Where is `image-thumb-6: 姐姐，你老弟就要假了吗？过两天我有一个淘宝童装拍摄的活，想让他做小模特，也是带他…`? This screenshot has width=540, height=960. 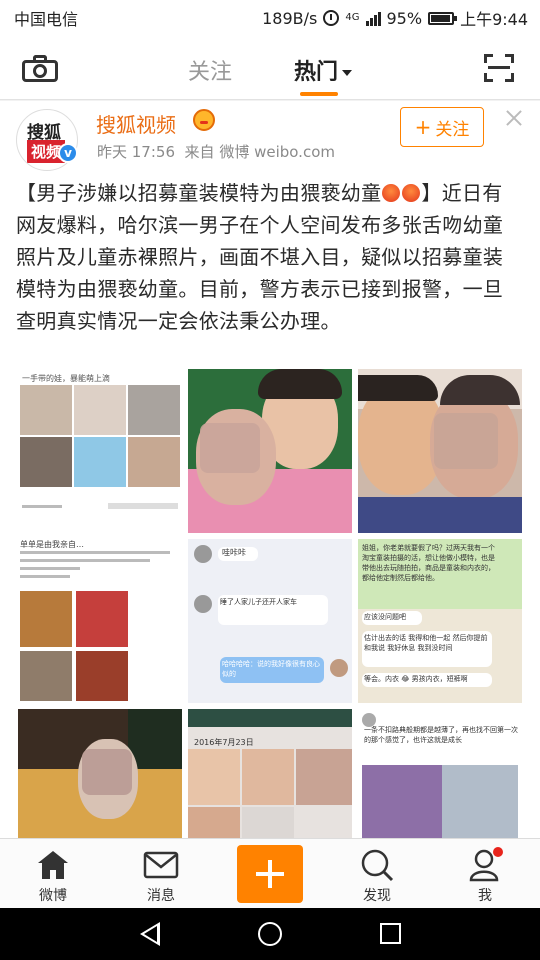
image-thumb-6: 姐姐，你老弟就要假了吗？过两天我有一个淘宝童装拍摄的活，想让他做小模特，也是带他… is located at coordinates (440, 621).